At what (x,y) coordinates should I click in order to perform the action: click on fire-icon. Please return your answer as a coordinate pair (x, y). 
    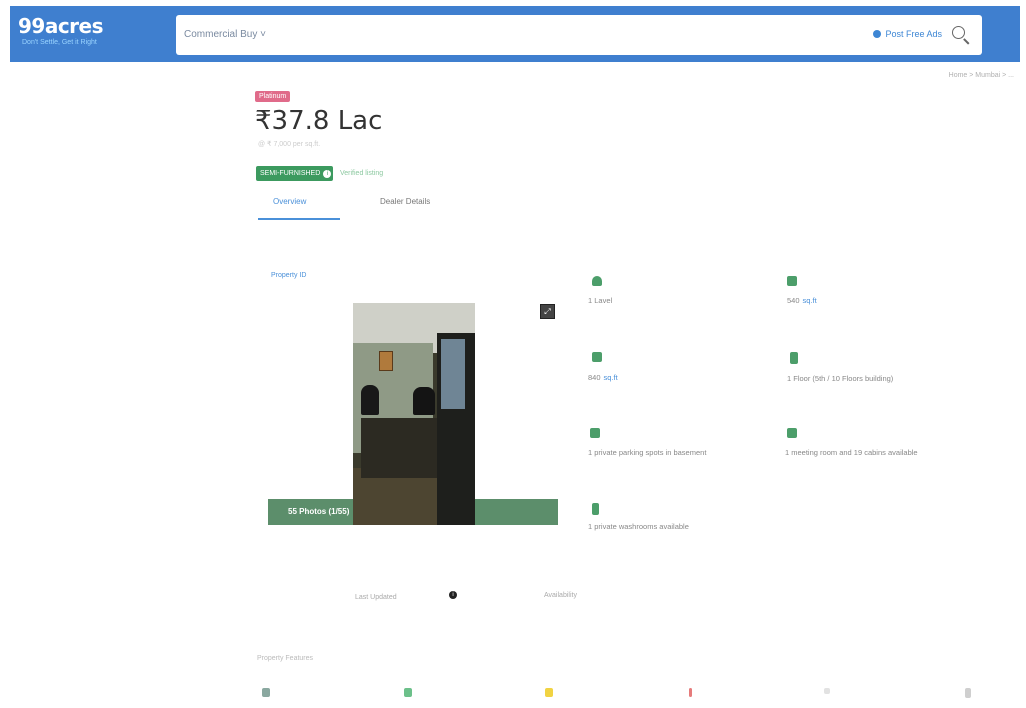
    Looking at the image, I should click on (690, 692).